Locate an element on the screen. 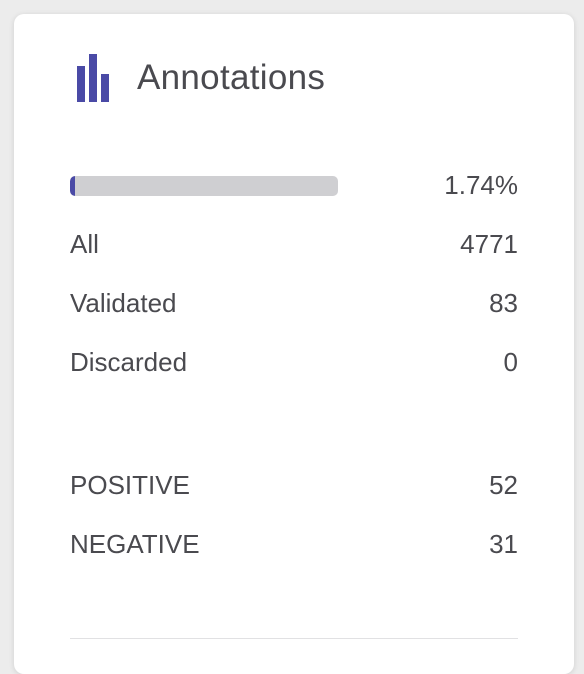 This screenshot has height=674, width=584. stat-label: Validated is located at coordinates (123, 302).